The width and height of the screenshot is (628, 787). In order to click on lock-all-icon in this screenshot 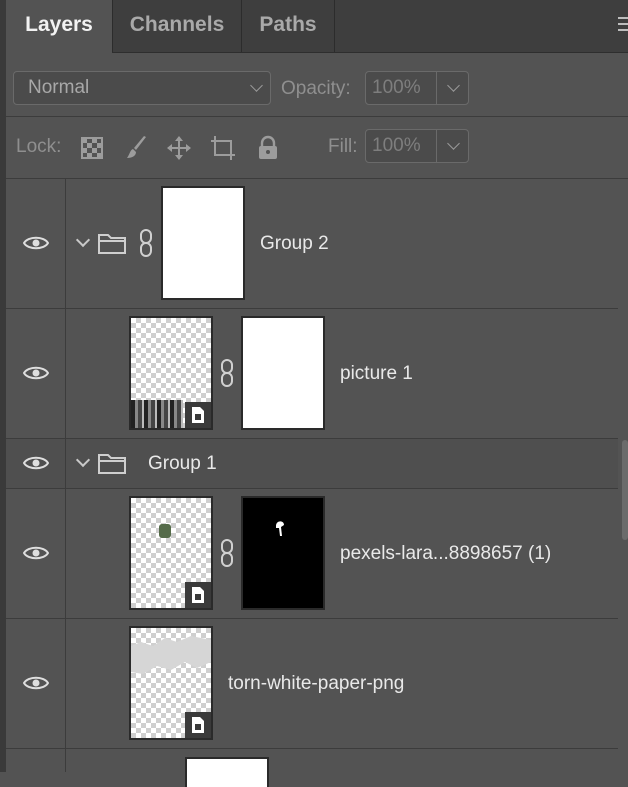, I will do `click(268, 148)`.